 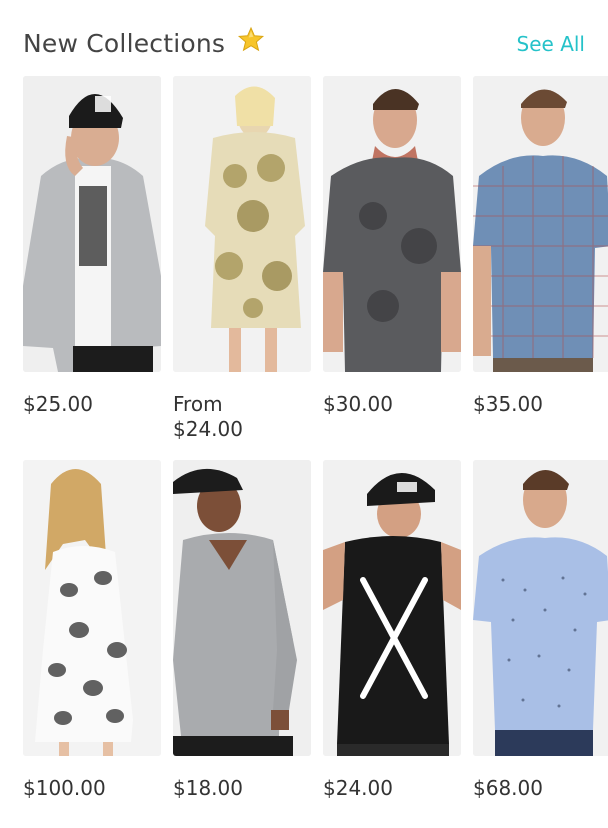 I want to click on product-card: $35.00, so click(x=540, y=246).